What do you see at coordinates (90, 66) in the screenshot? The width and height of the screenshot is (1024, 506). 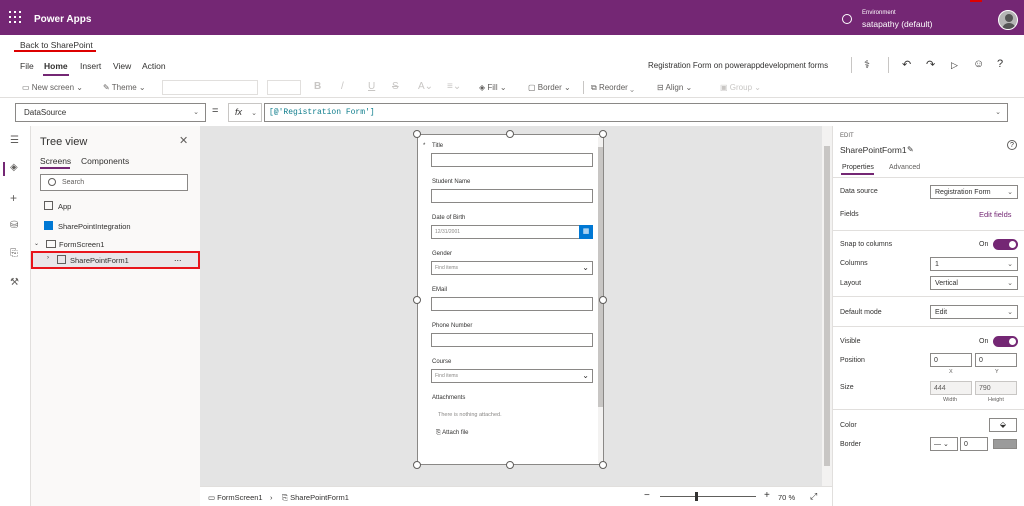 I see `menu-insert: Insert` at bounding box center [90, 66].